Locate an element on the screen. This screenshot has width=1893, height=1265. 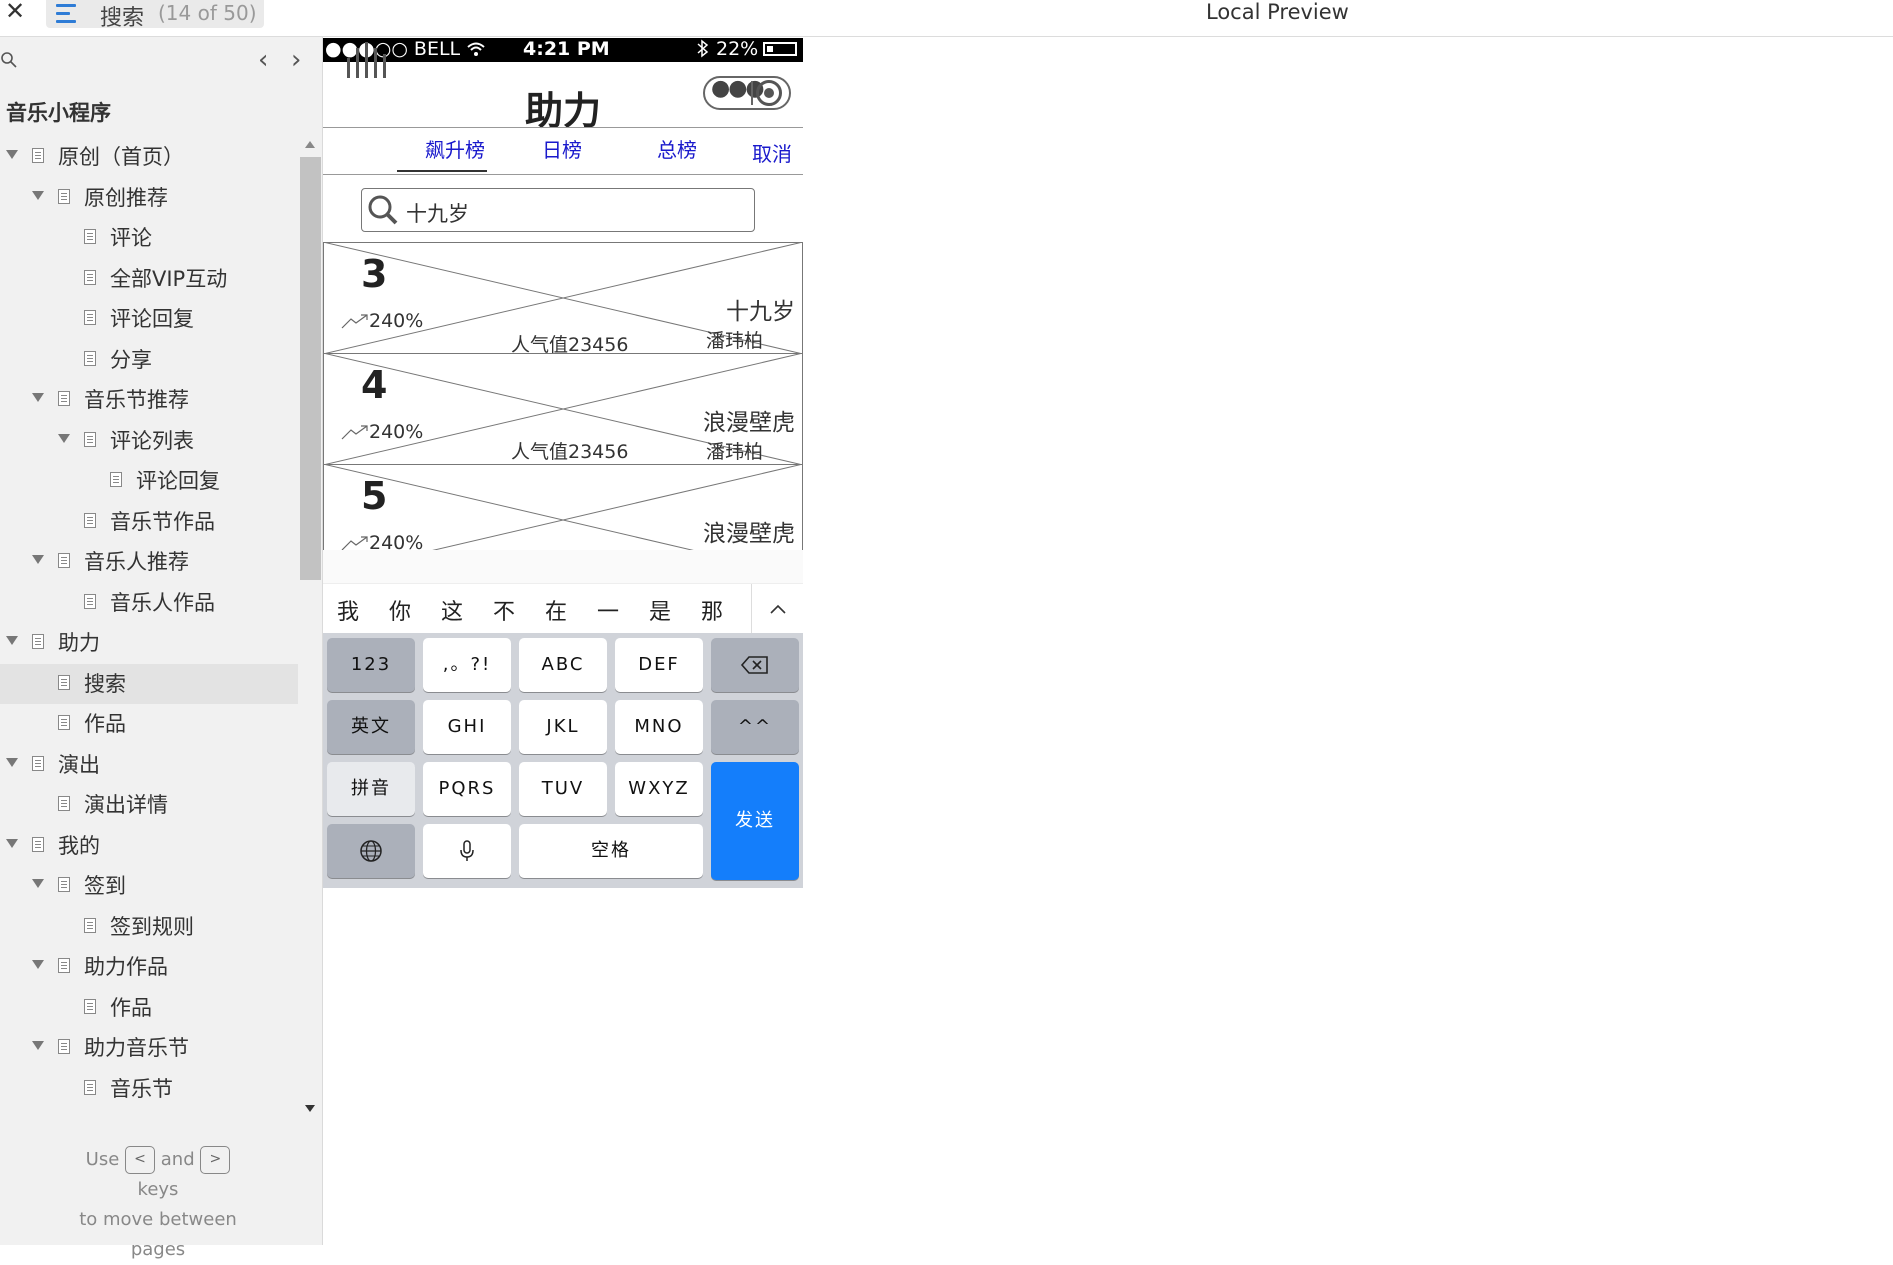
key-mno: MNO is located at coordinates (659, 727).